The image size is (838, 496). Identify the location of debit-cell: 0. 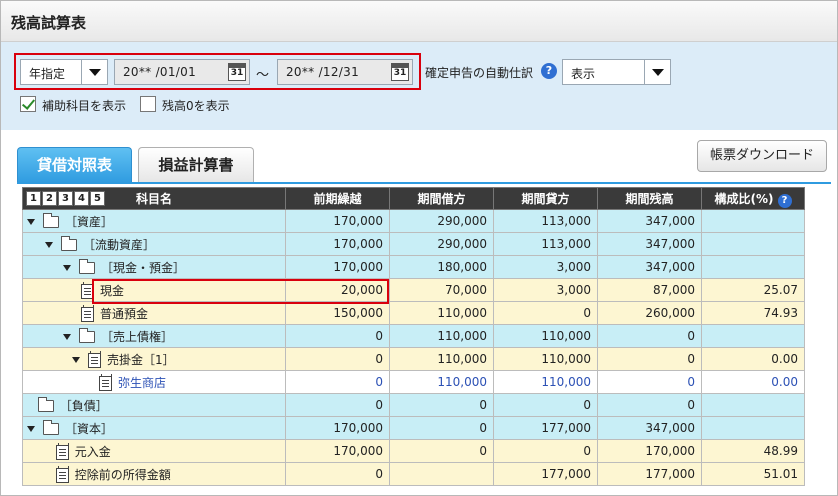
(441, 405).